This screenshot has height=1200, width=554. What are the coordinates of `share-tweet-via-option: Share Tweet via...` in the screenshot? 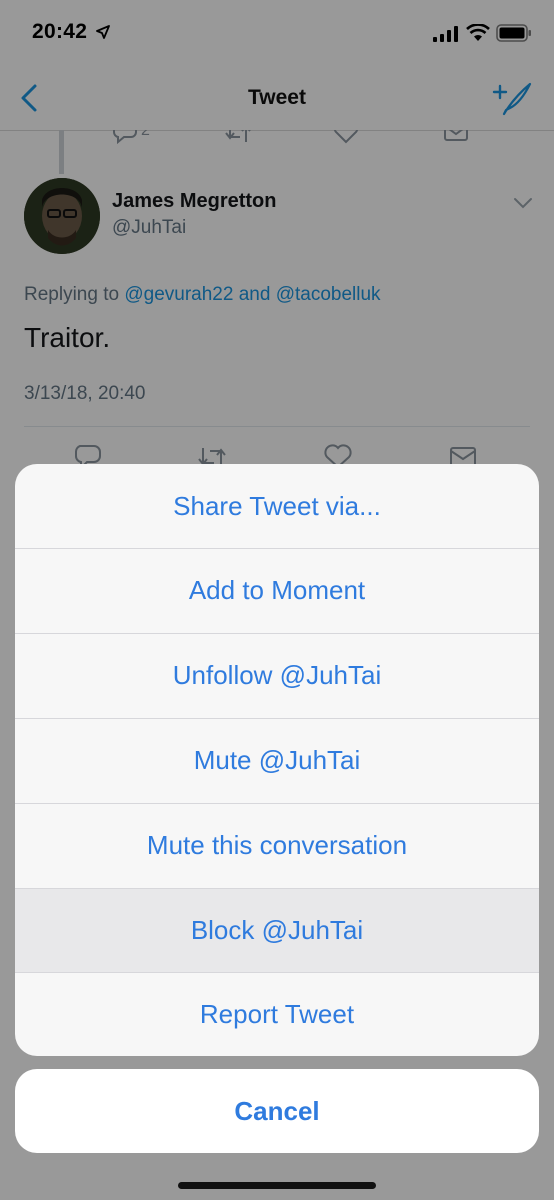 It's located at (277, 506).